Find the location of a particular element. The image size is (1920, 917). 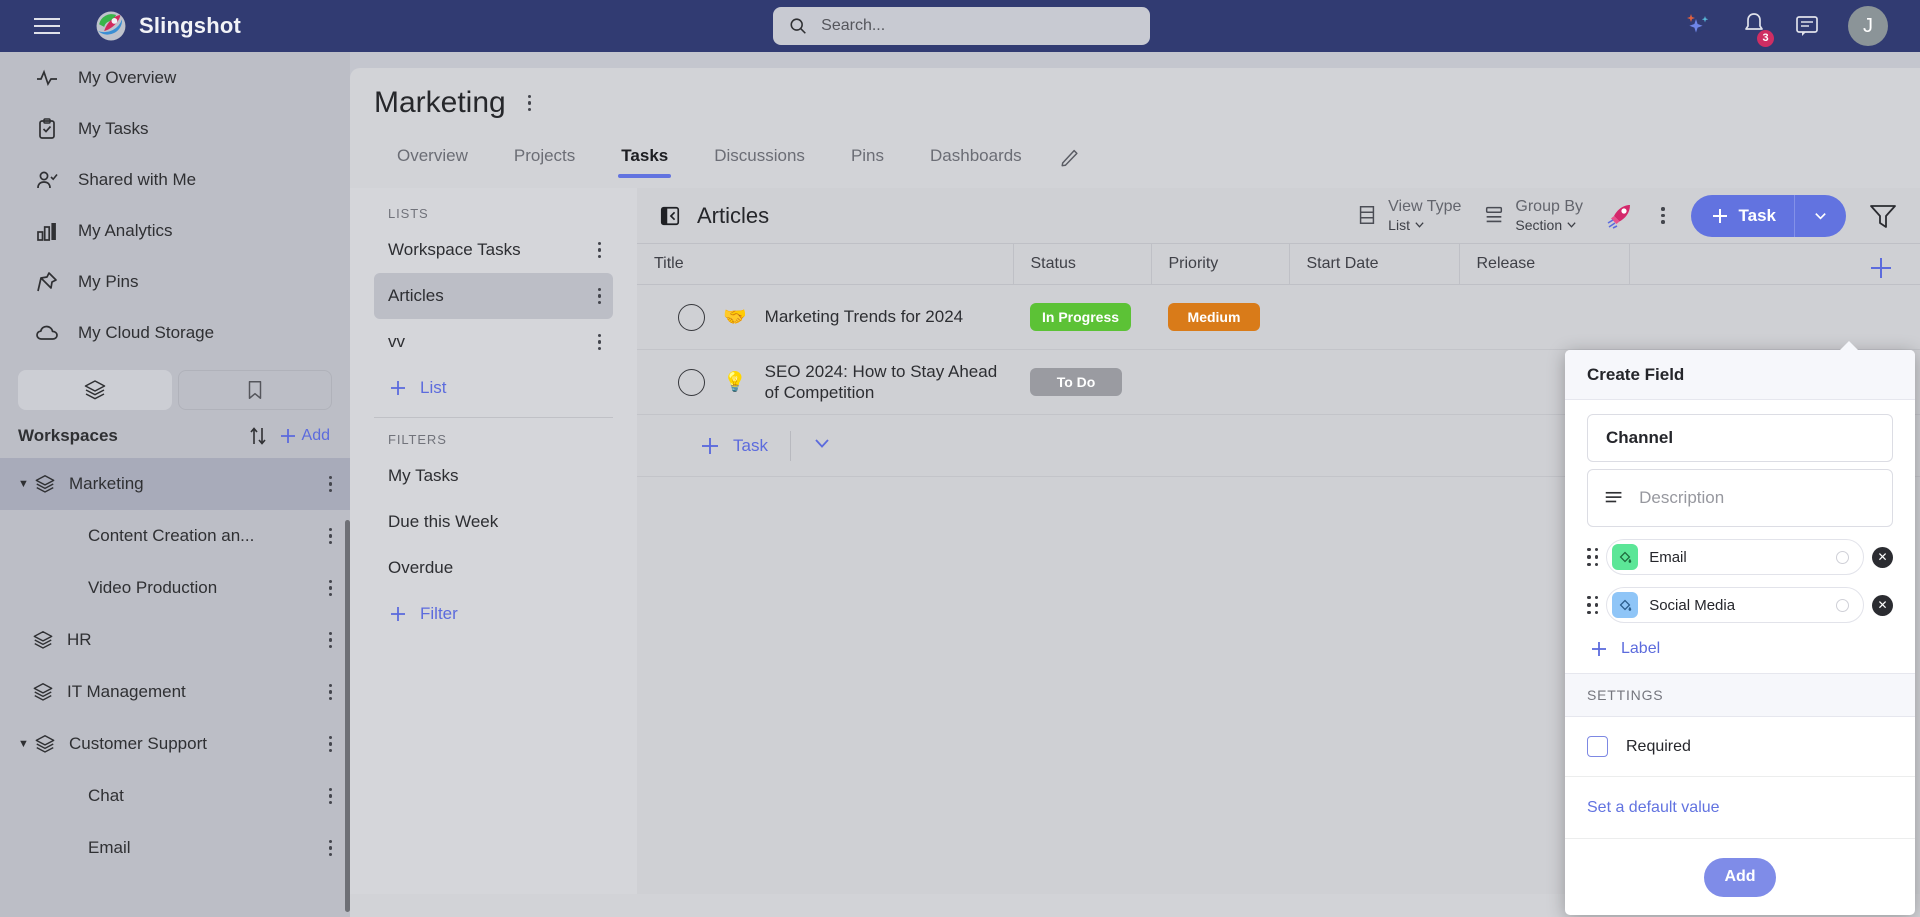

add-filter-button: Filter is located at coordinates (493, 614).